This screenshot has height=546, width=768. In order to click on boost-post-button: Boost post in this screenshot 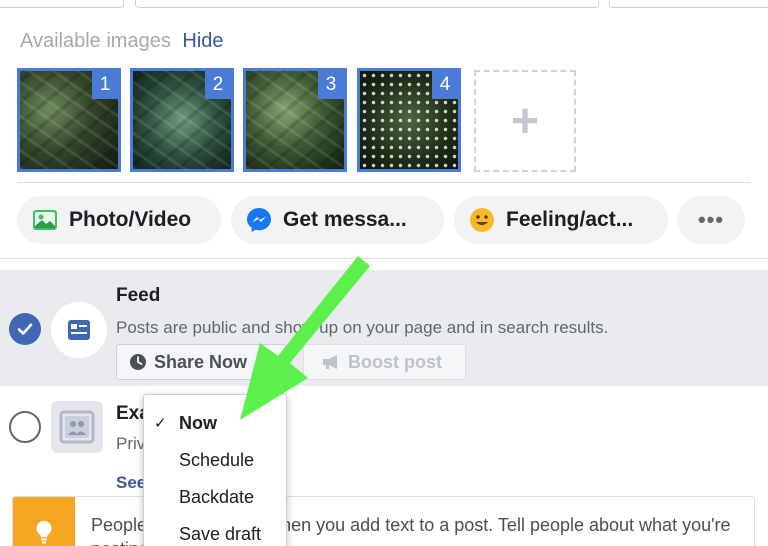, I will do `click(384, 362)`.